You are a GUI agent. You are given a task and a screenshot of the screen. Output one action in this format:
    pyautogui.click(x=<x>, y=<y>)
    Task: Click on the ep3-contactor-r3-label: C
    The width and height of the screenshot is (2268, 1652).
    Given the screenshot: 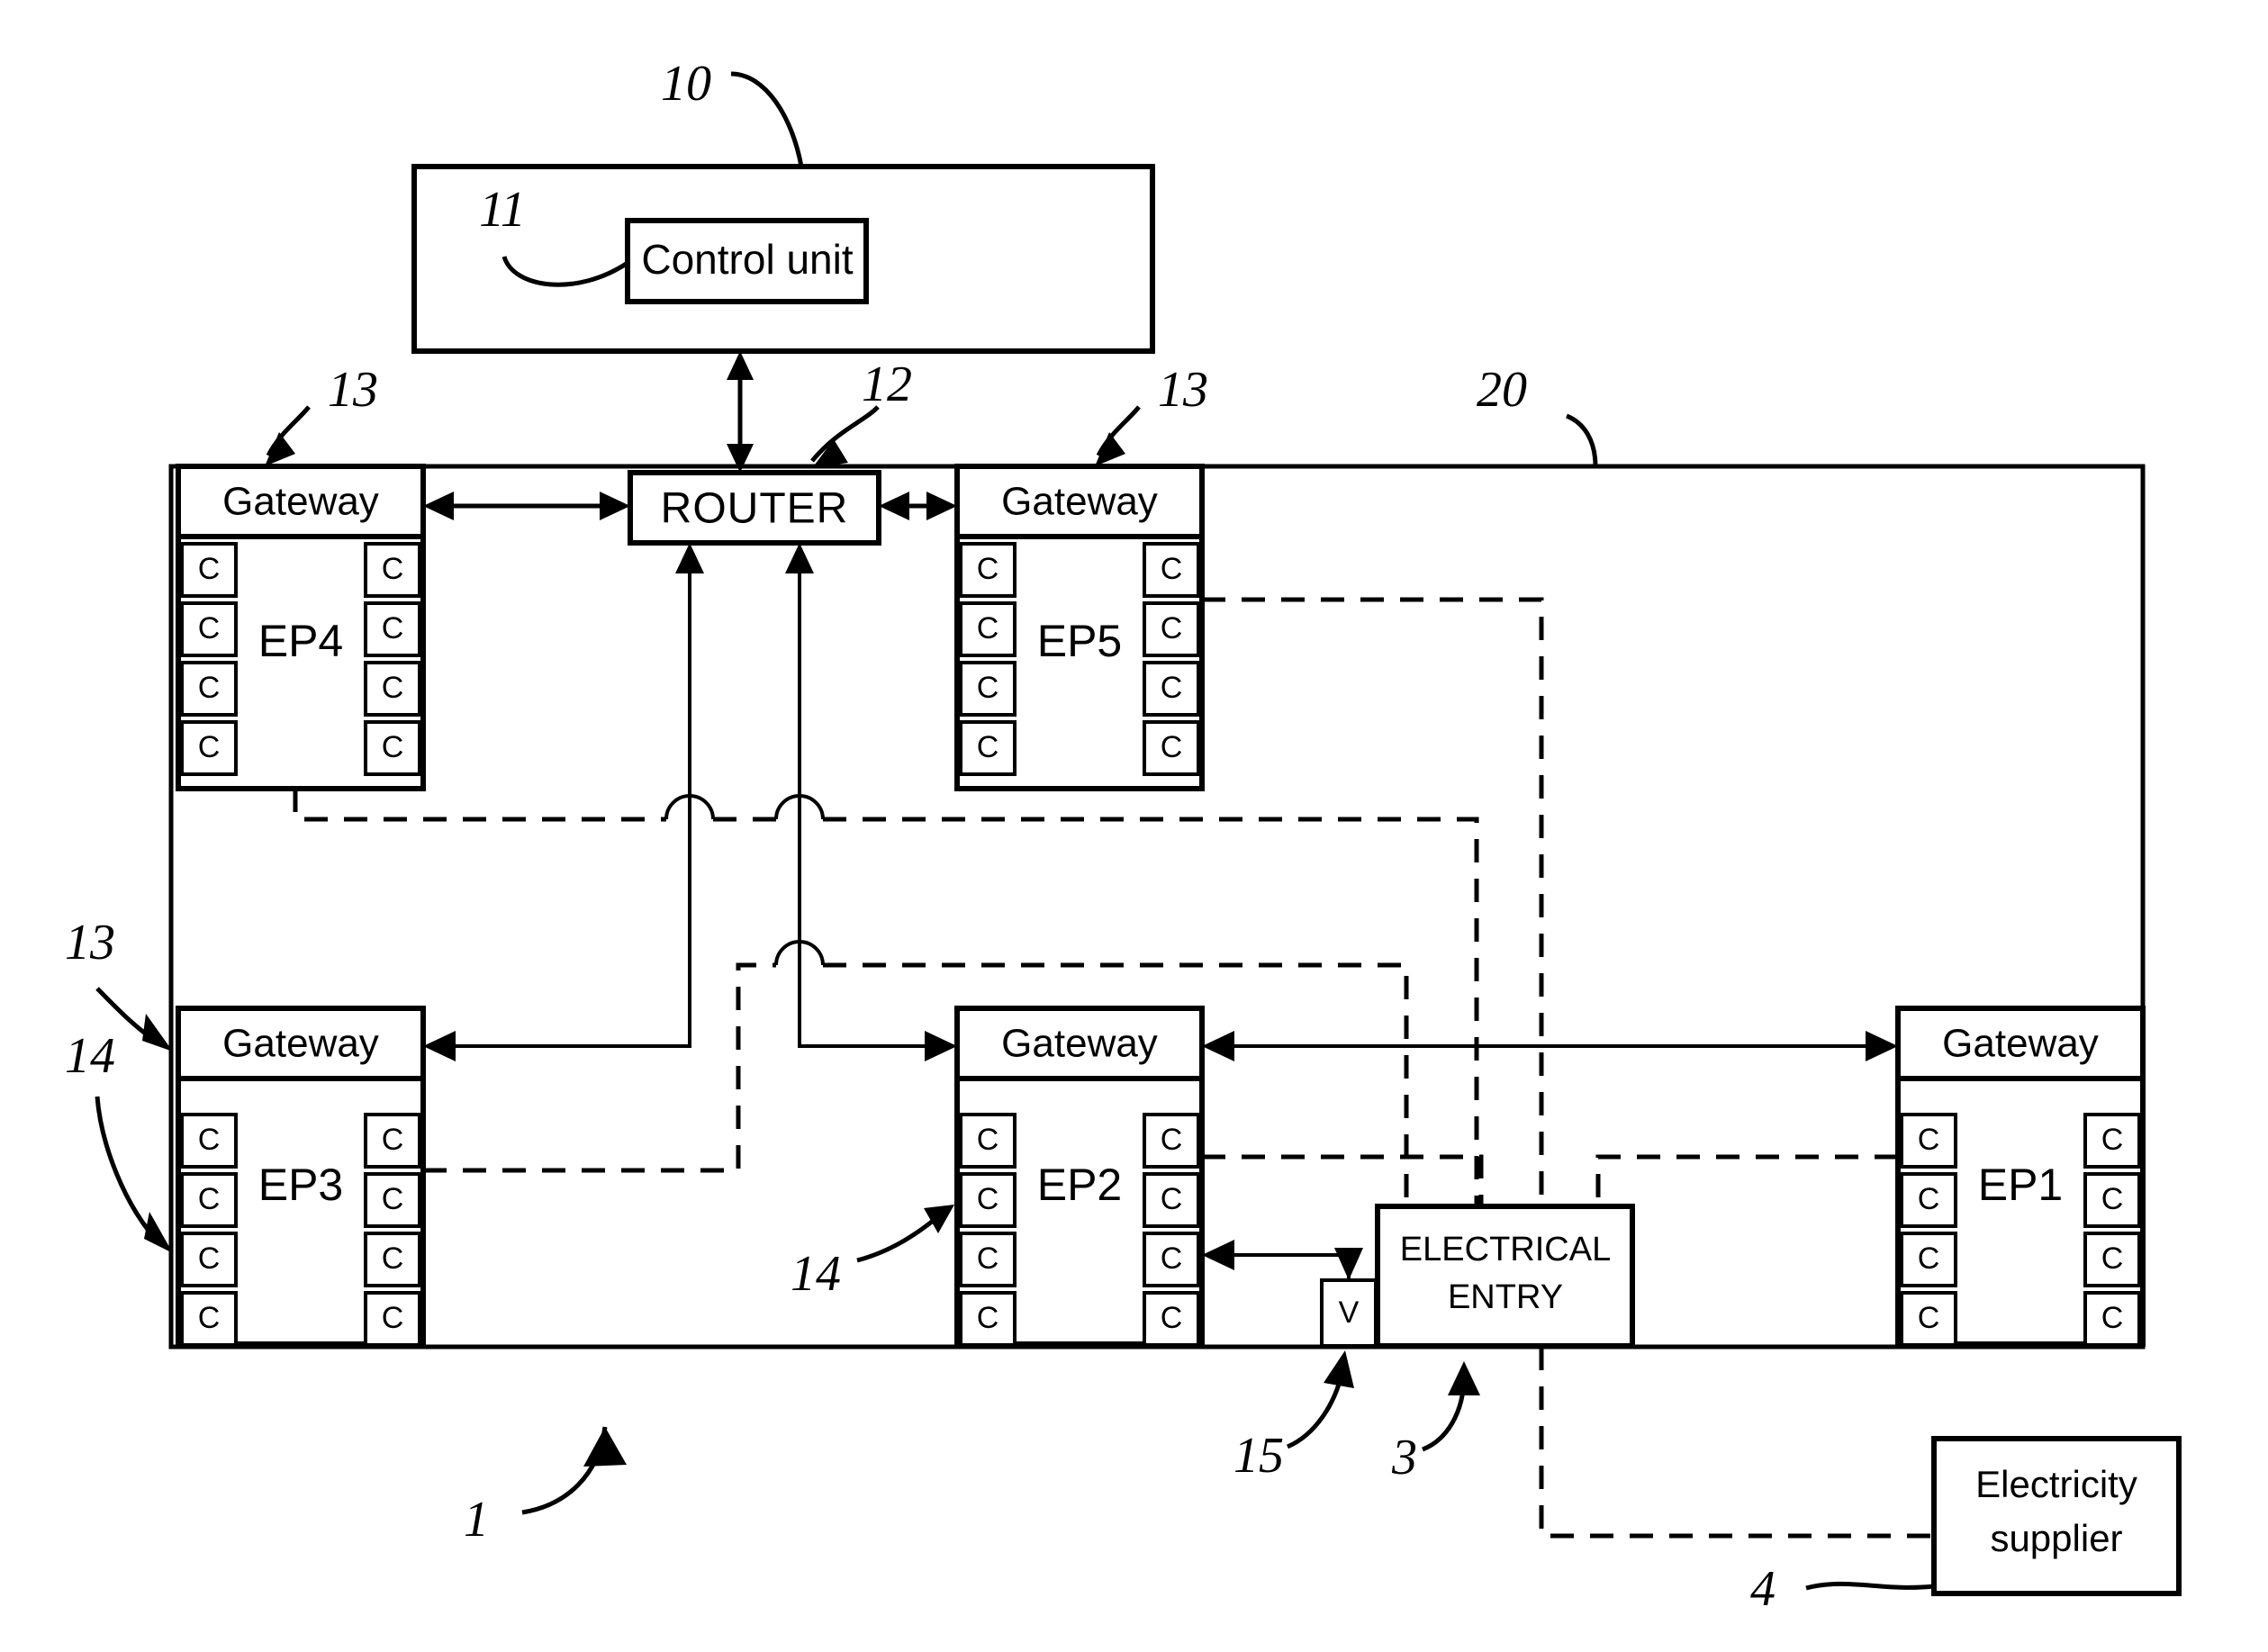 What is the action you would take?
    pyautogui.click(x=393, y=1258)
    